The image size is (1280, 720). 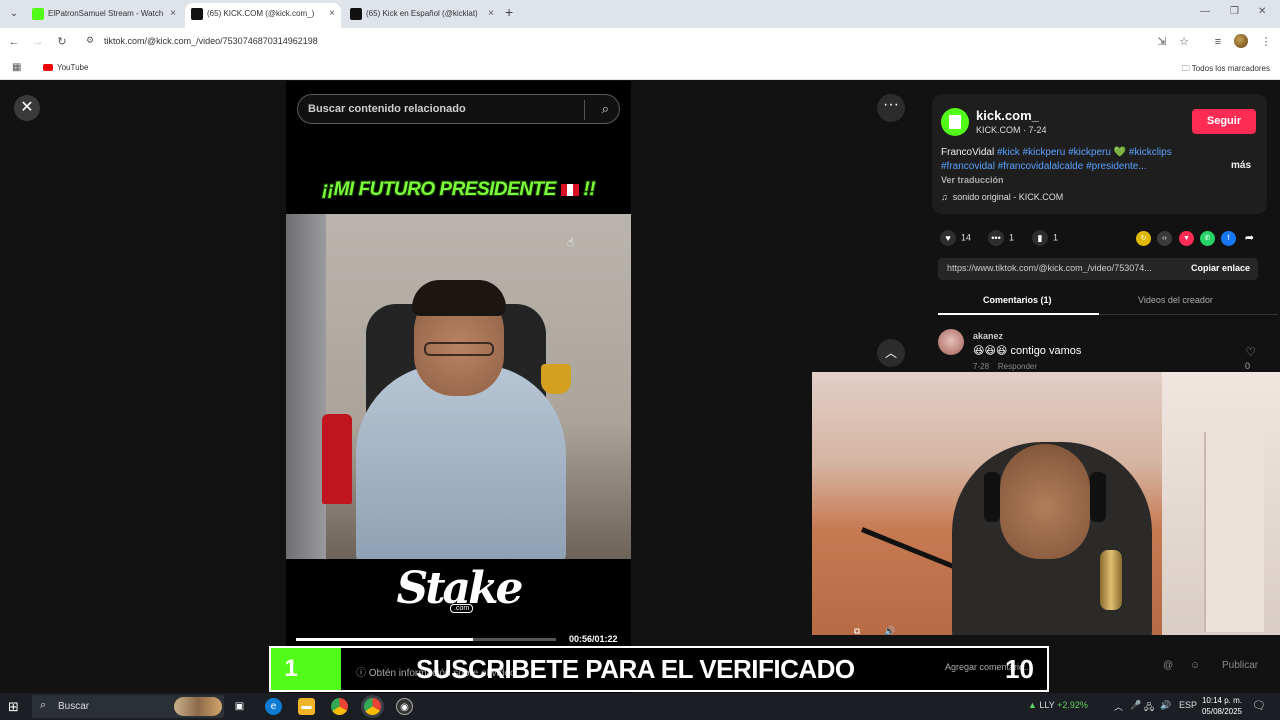 I want to click on mention-icon: @, so click(x=1168, y=665).